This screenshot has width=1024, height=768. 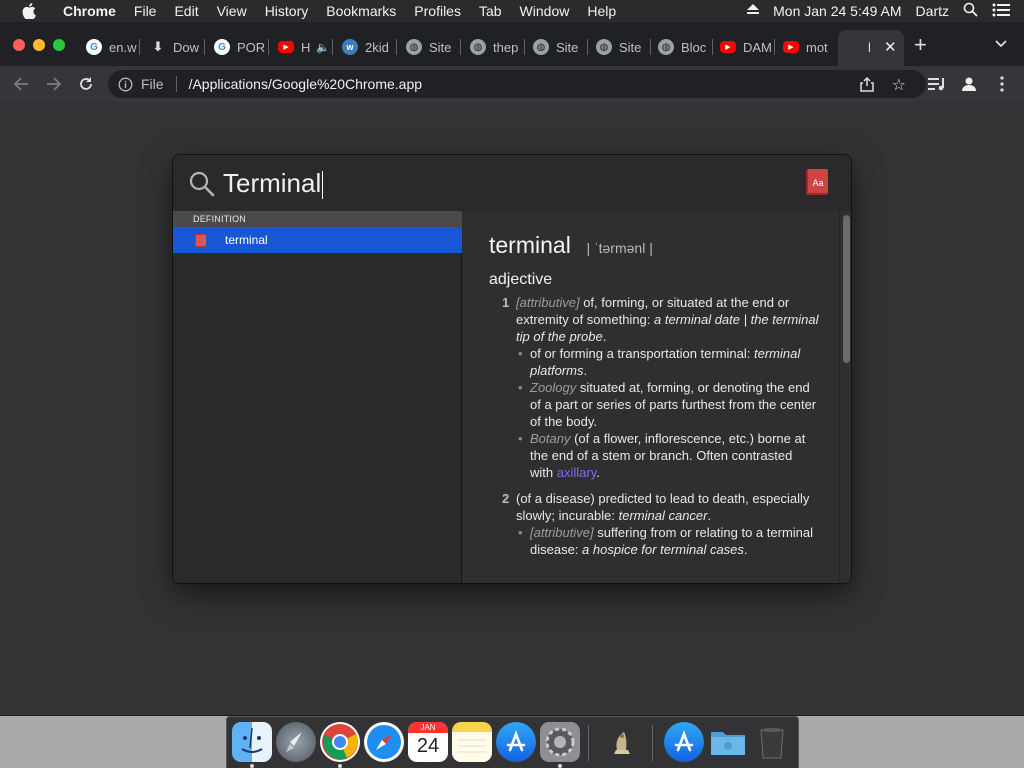 What do you see at coordinates (305, 47) in the screenshot?
I see `tab-4: ▶ H 🔈` at bounding box center [305, 47].